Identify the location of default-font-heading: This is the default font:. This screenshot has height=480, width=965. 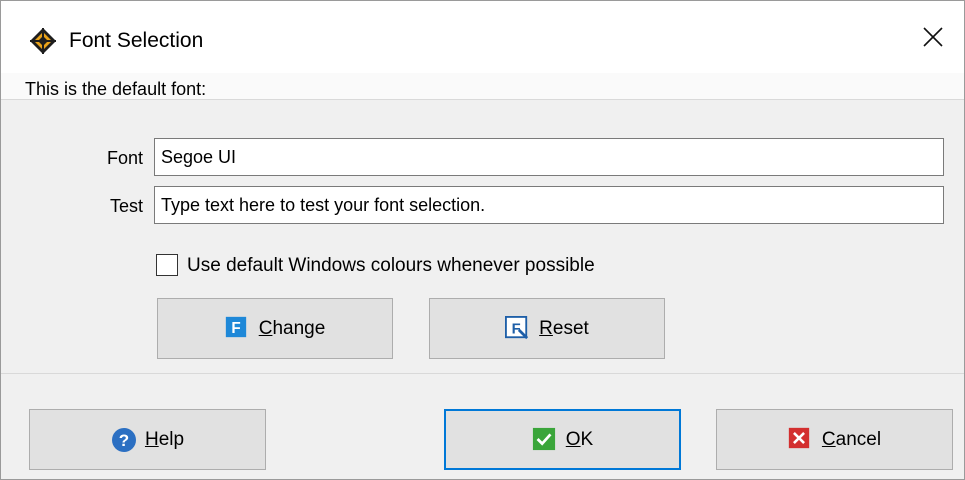
(116, 89).